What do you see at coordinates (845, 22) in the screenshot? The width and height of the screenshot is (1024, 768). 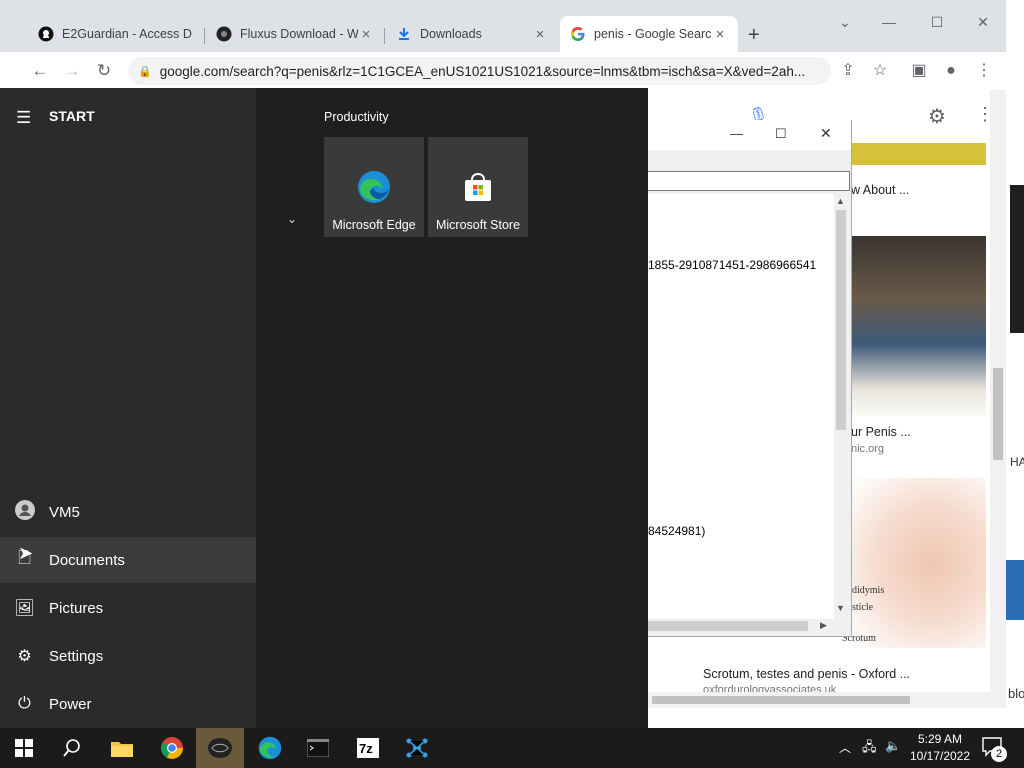 I see `tab-search-icon: ⌄` at bounding box center [845, 22].